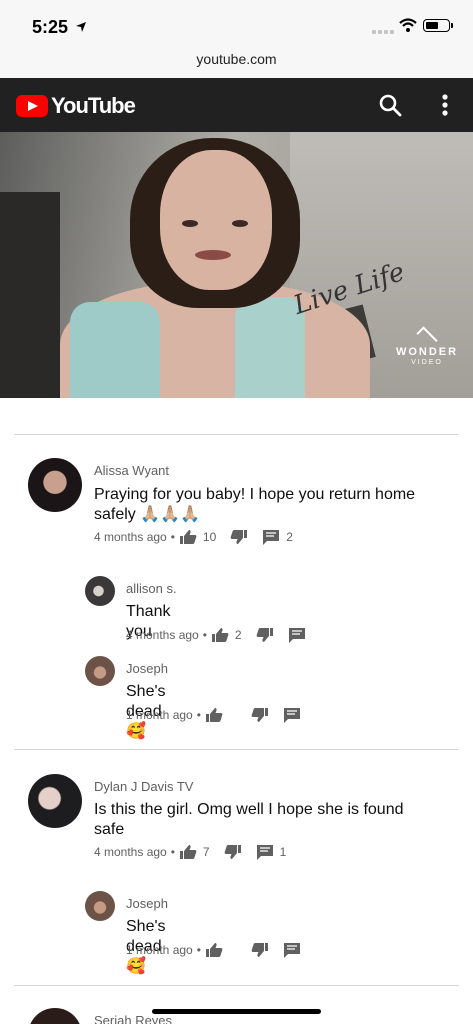 The image size is (473, 1024). I want to click on comment-author: Seriah Reyes, so click(133, 1018).